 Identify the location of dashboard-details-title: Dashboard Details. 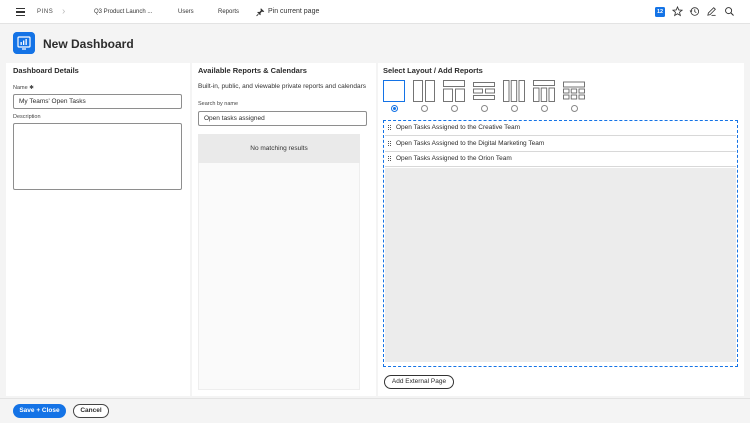
(46, 70).